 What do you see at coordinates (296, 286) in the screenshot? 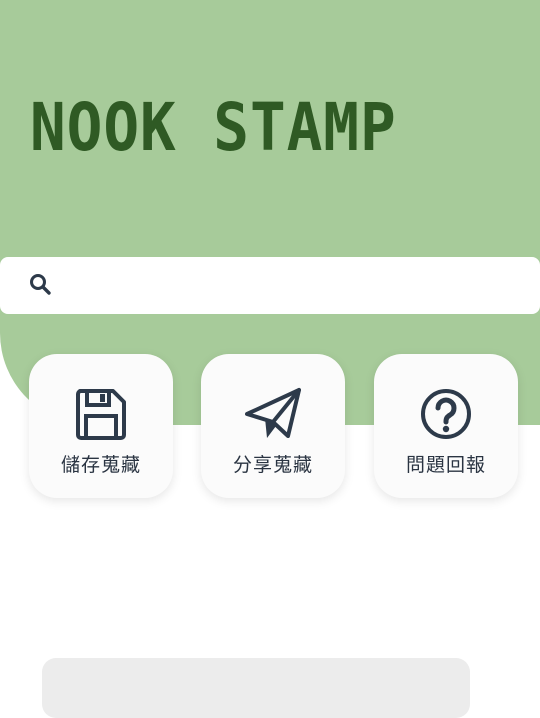
I see `search-input` at bounding box center [296, 286].